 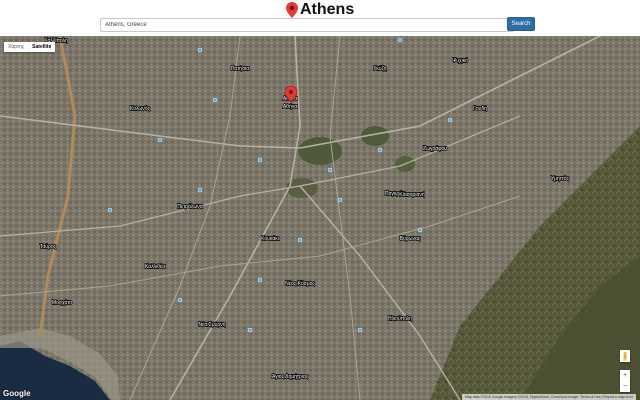 I want to click on map-label: Βύρωνας, so click(x=410, y=238).